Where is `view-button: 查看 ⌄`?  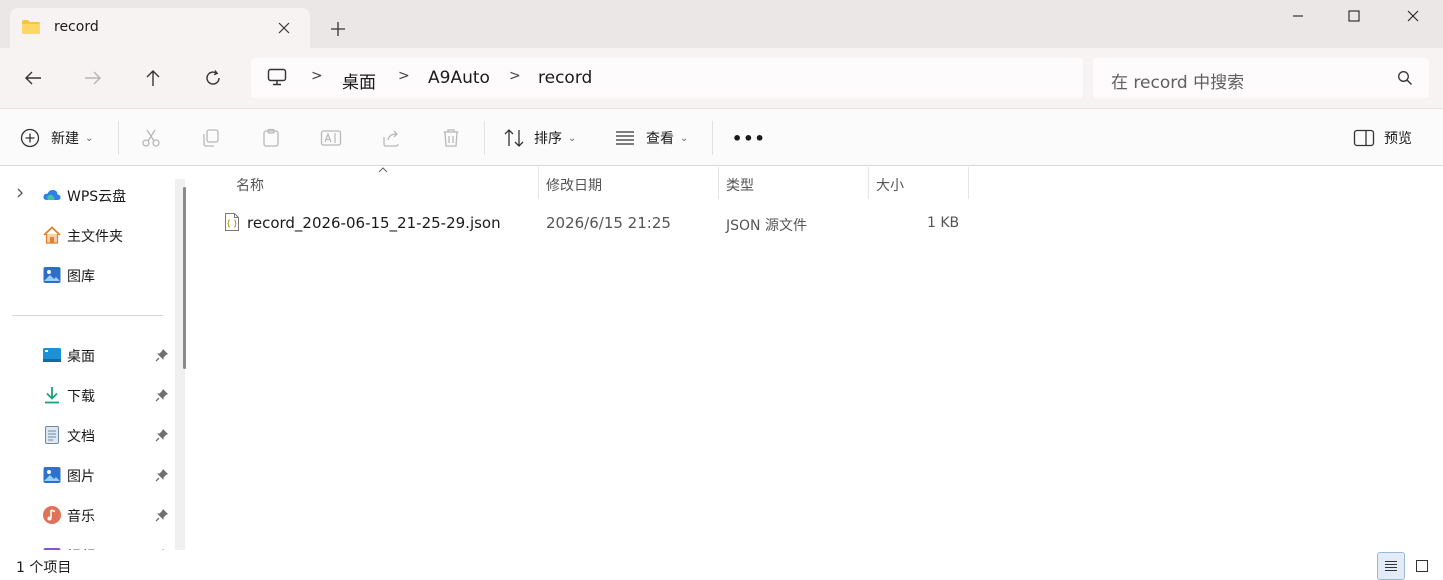 view-button: 查看 ⌄ is located at coordinates (651, 138).